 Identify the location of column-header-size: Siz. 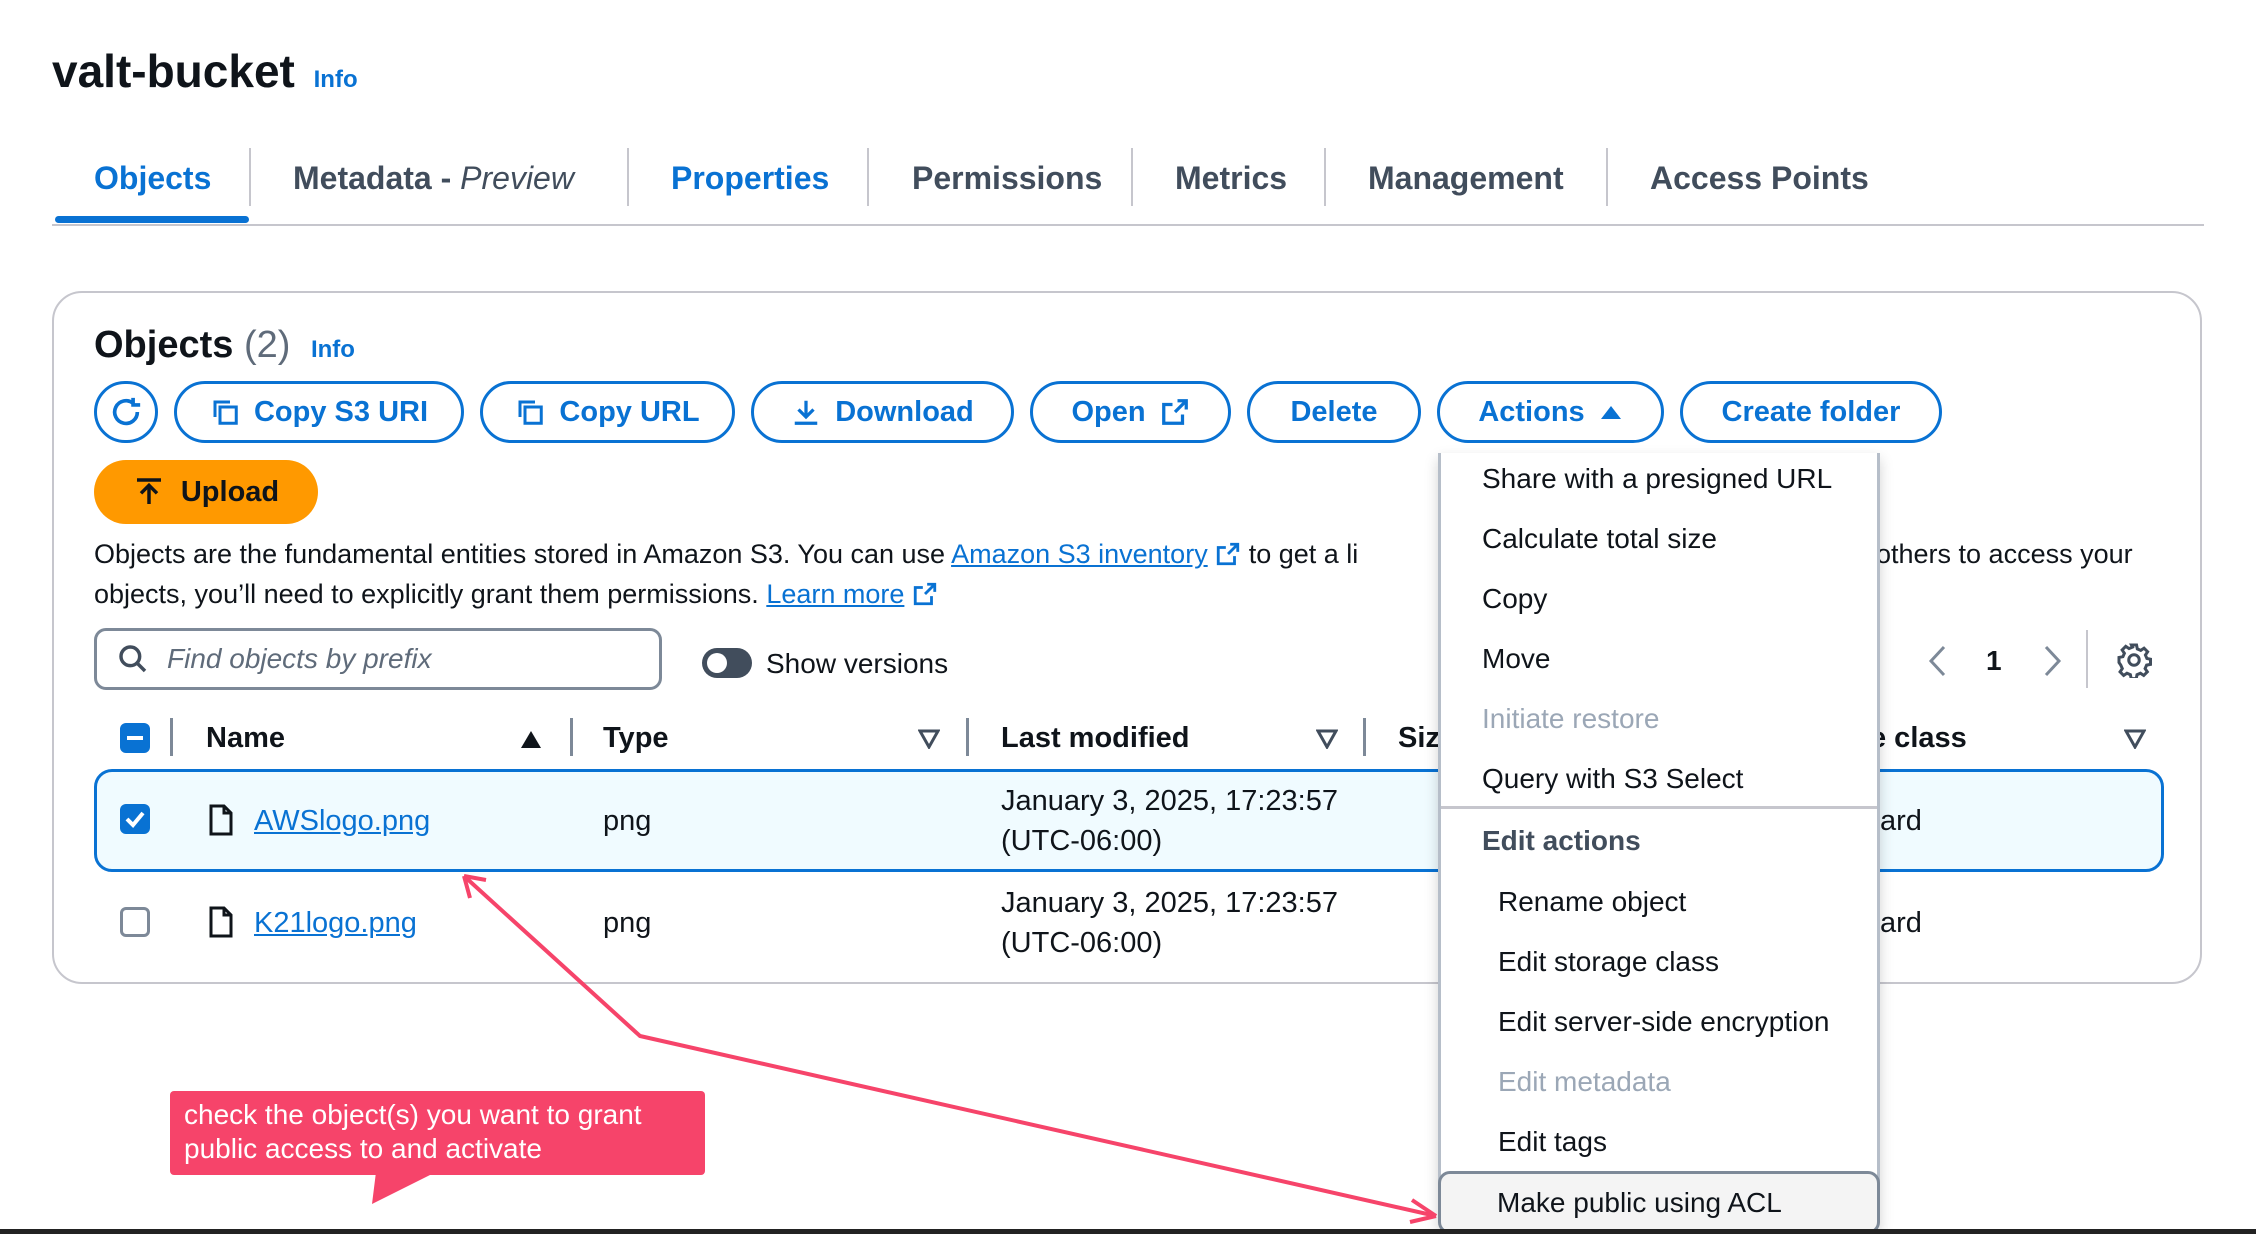
(1419, 738).